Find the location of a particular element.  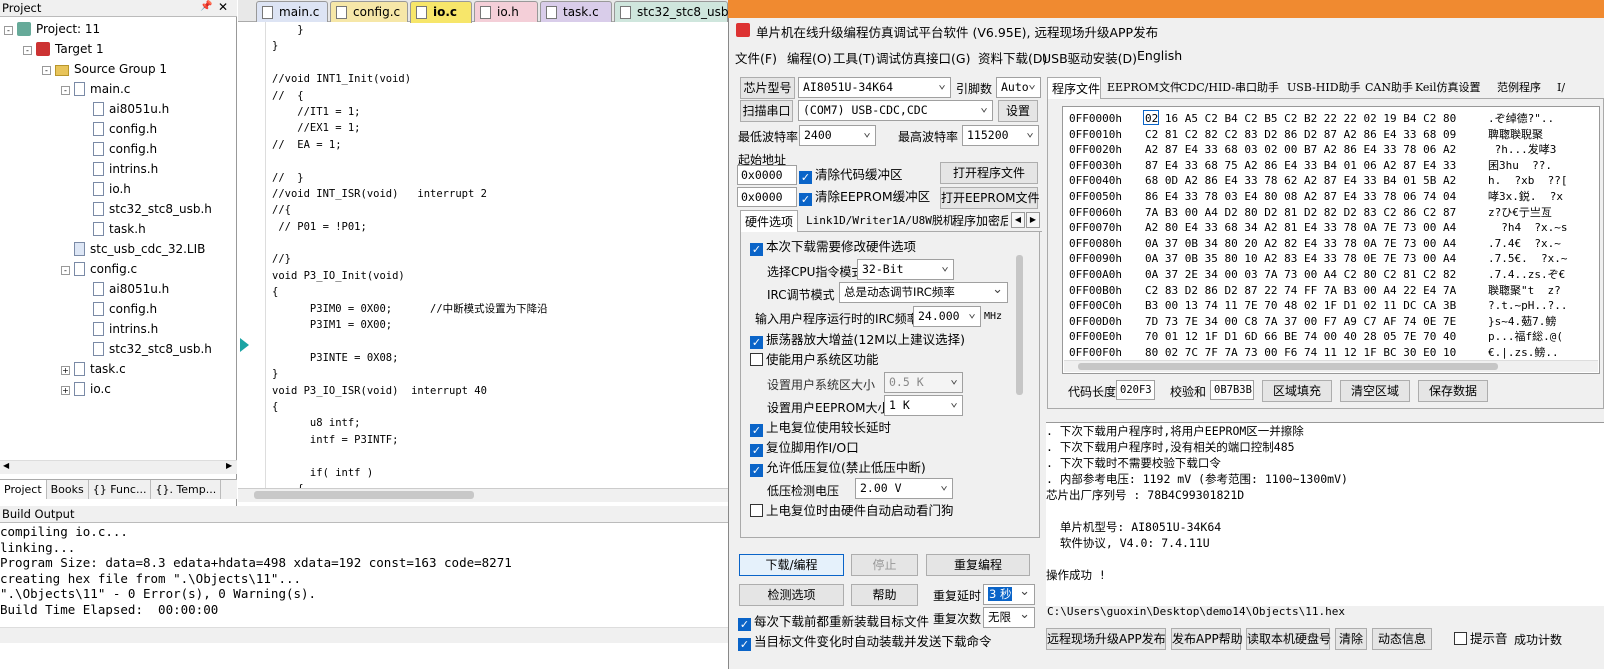

settings-button: 设置 is located at coordinates (1018, 111).